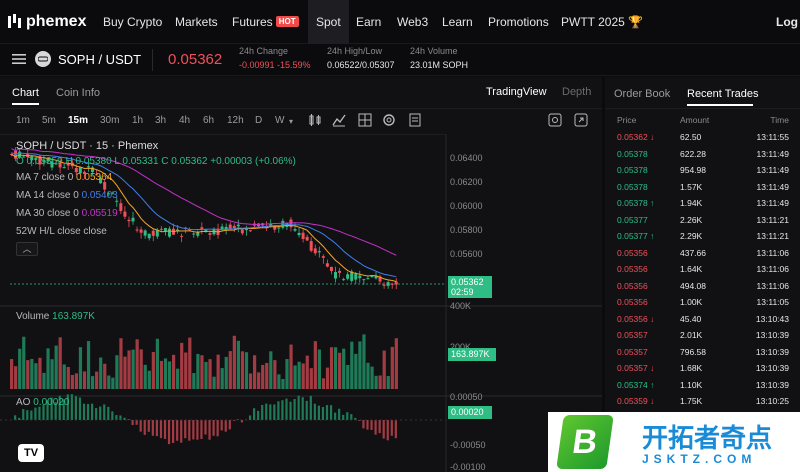 The width and height of the screenshot is (800, 472). I want to click on nav-earn: Earn, so click(368, 22).